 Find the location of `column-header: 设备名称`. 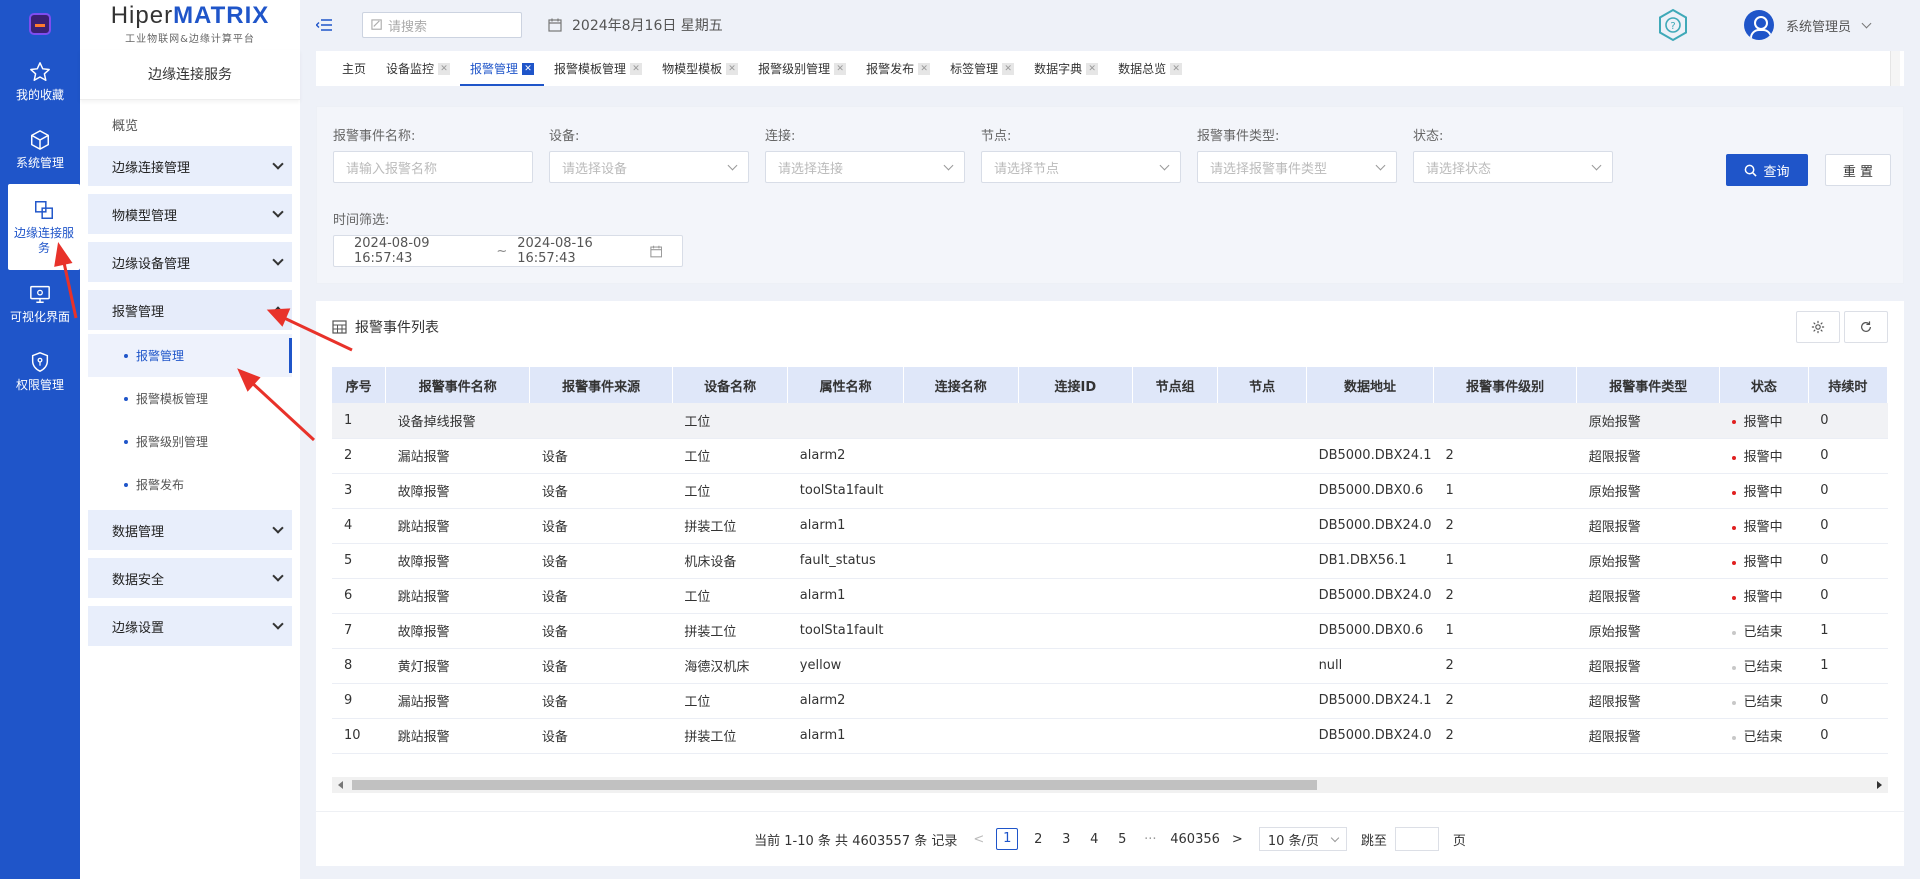

column-header: 设备名称 is located at coordinates (730, 385).